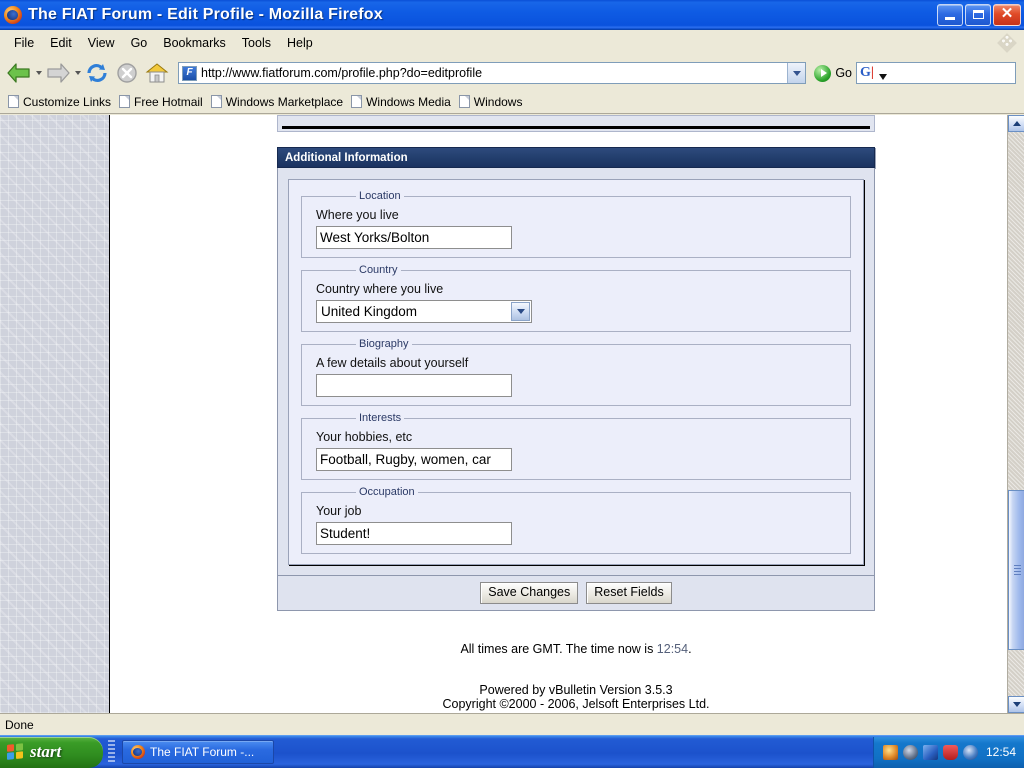 The height and width of the screenshot is (768, 1024). I want to click on shield-icon, so click(910, 752).